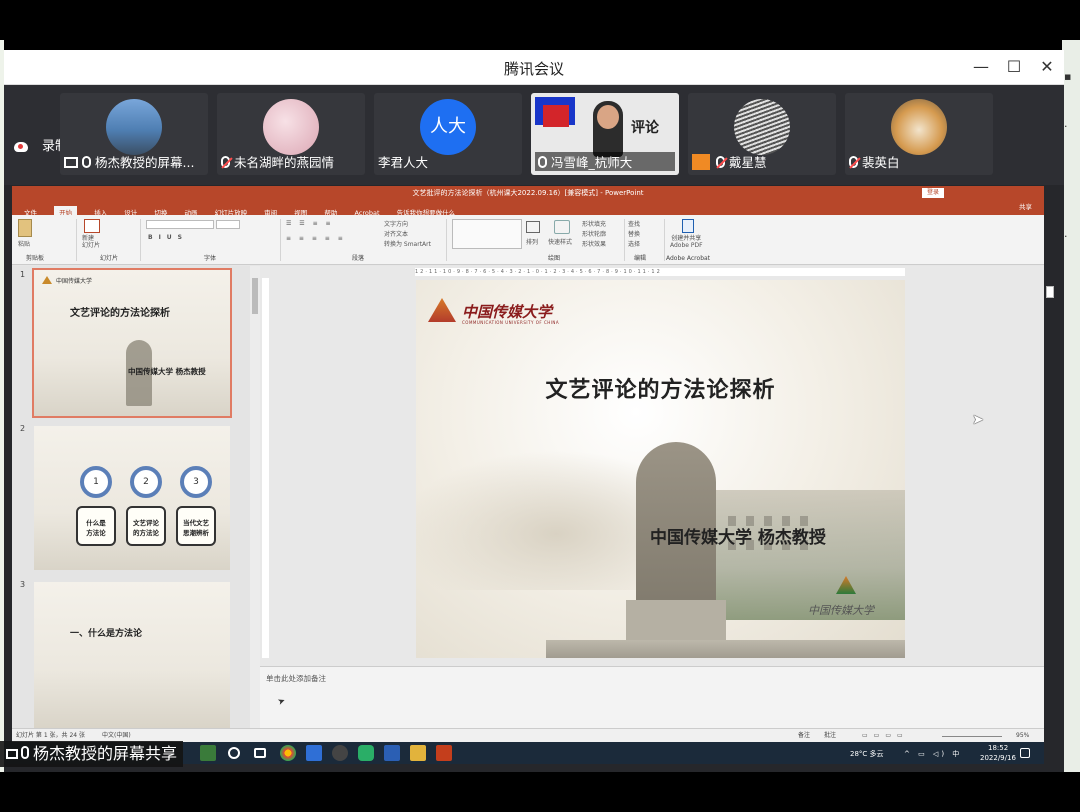  Describe the element at coordinates (554, 258) in the screenshot. I see `ribbon-group-drawing: 绘图` at that location.